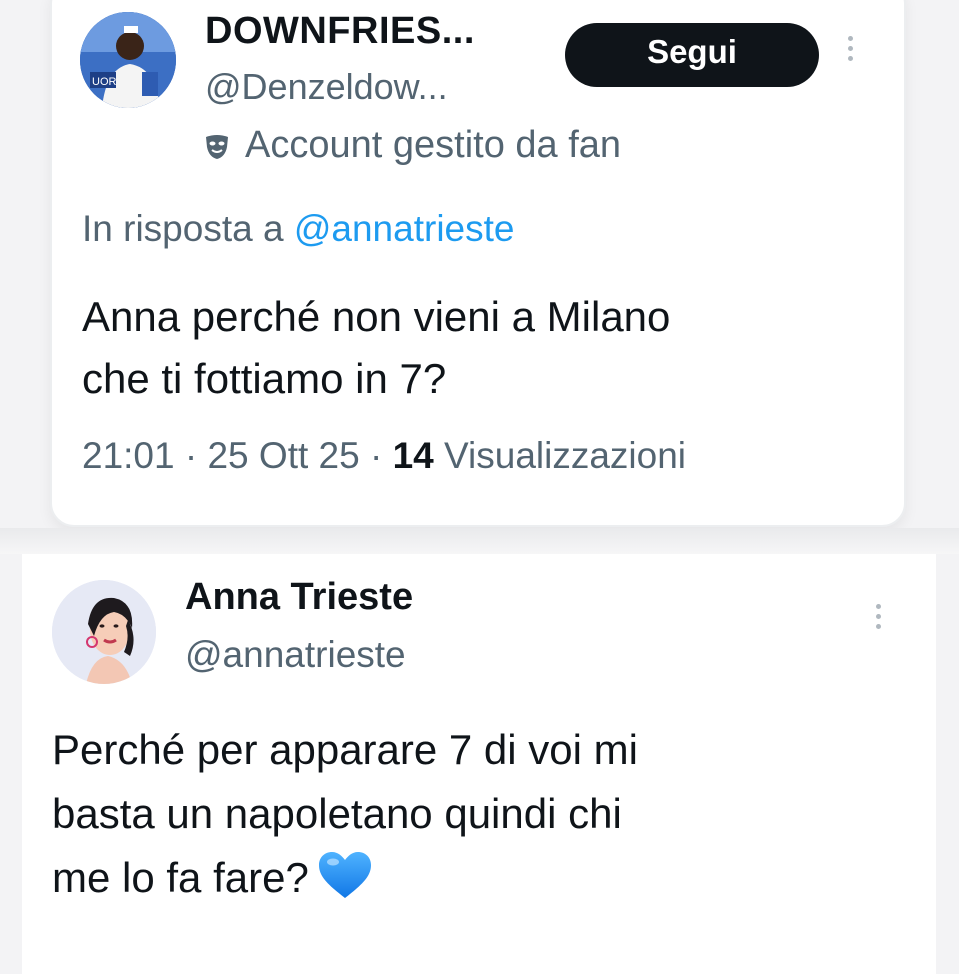  I want to click on illustrated-portrait-icon, so click(104, 632).